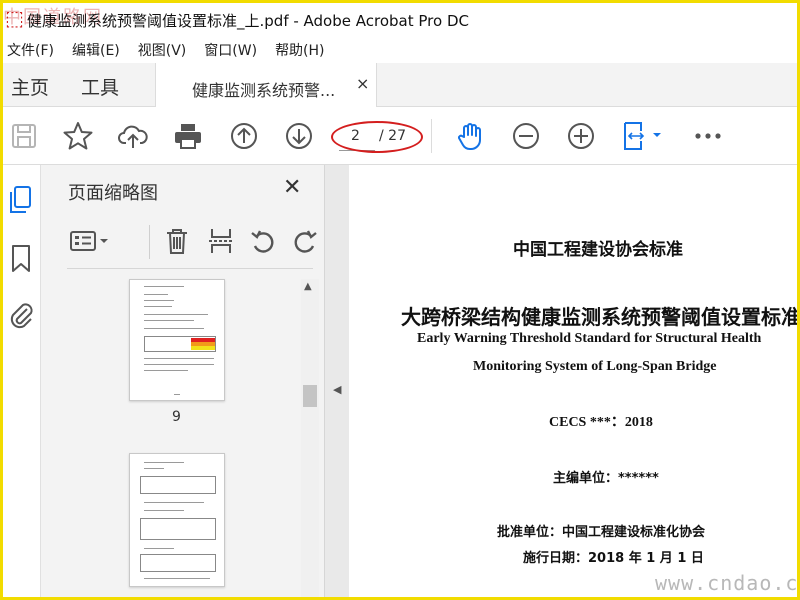 This screenshot has width=800, height=600. I want to click on doc-approver: 批准单位：中国工程建设标准化协会, so click(601, 532).